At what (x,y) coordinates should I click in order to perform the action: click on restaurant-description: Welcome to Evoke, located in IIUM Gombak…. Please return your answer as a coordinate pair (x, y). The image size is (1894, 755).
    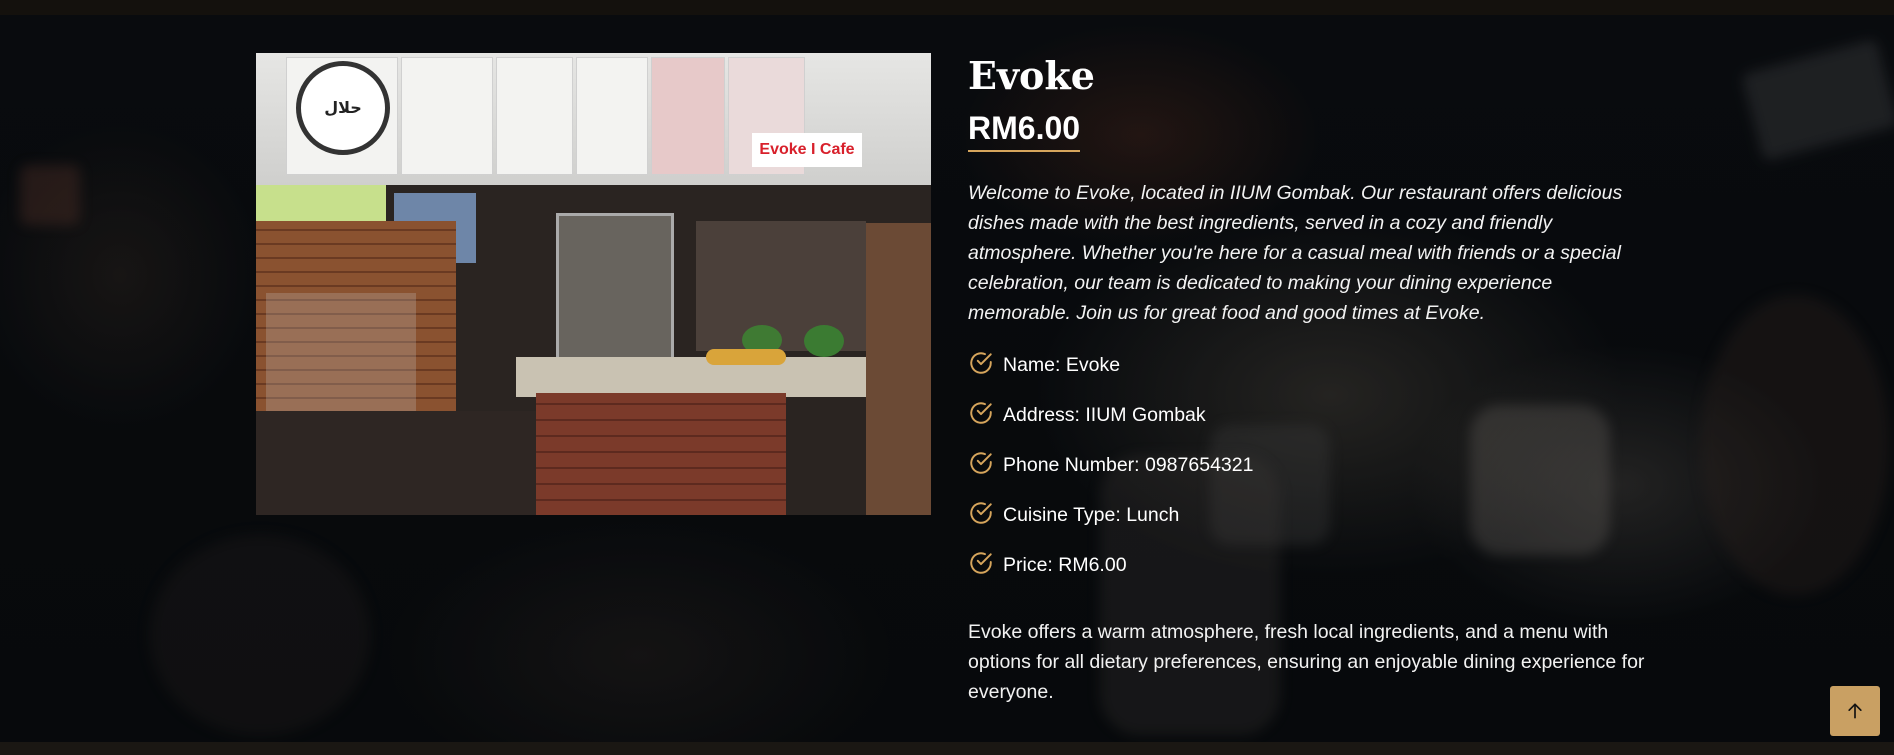
    Looking at the image, I should click on (1295, 253).